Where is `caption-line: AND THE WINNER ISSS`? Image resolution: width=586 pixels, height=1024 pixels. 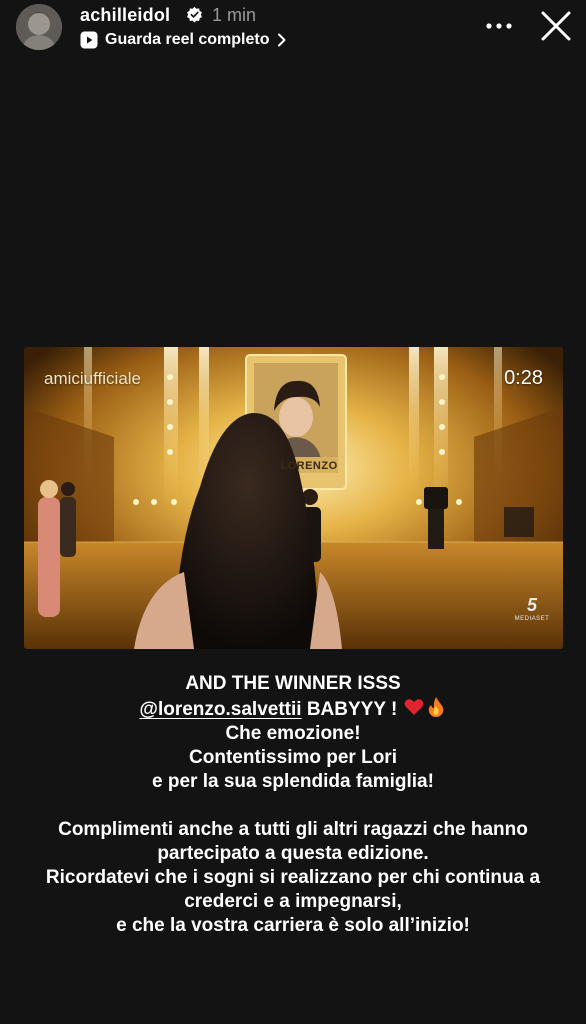
caption-line: AND THE WINNER ISSS is located at coordinates (293, 683).